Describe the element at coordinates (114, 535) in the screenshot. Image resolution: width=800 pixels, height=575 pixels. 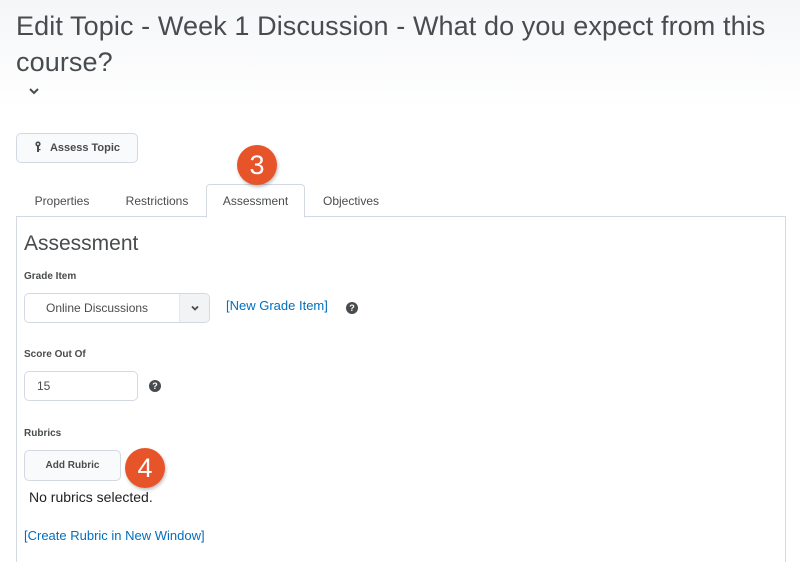
I see `create-rubric-link: [Create Rubric in New Window]` at that location.